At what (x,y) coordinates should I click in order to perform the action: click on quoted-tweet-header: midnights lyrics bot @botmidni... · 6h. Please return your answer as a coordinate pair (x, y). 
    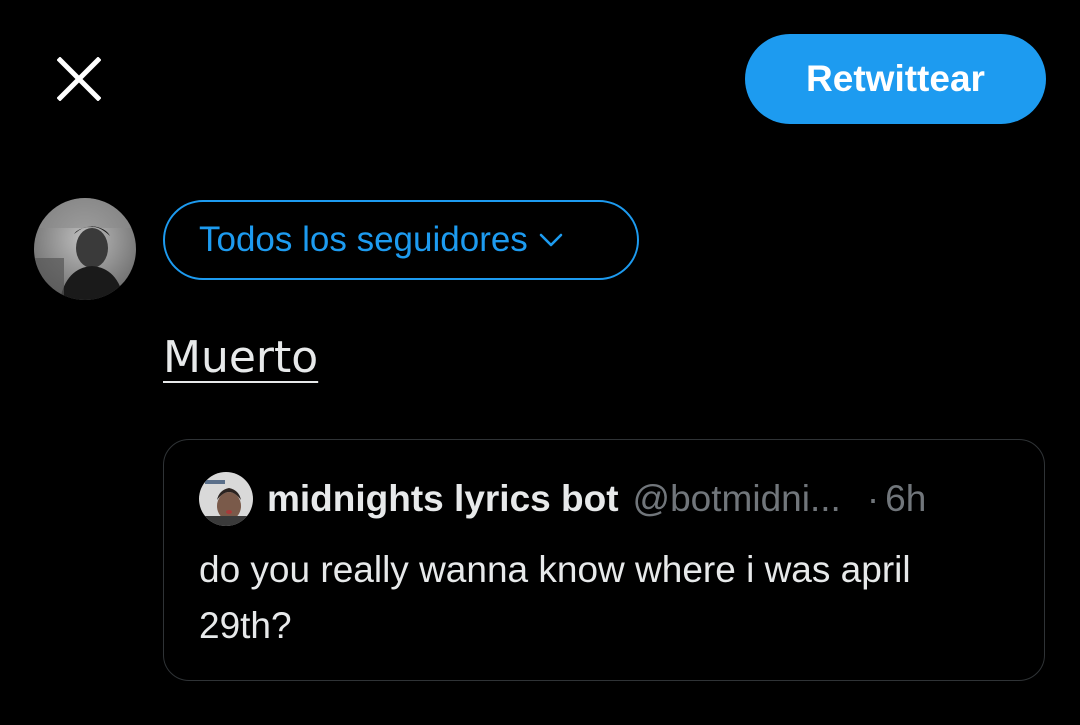
    Looking at the image, I should click on (562, 499).